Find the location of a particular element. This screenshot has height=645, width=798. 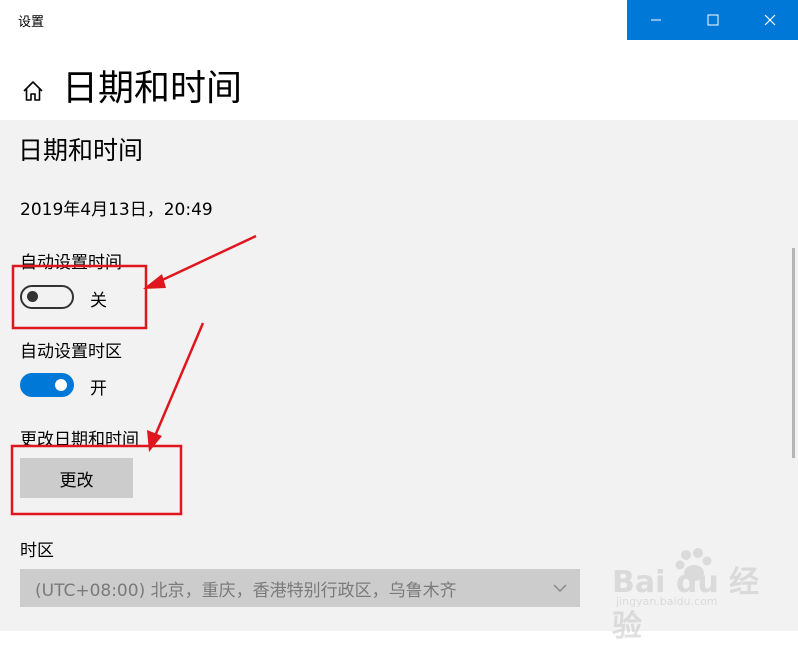

title-bar: 设置 is located at coordinates (399, 20).